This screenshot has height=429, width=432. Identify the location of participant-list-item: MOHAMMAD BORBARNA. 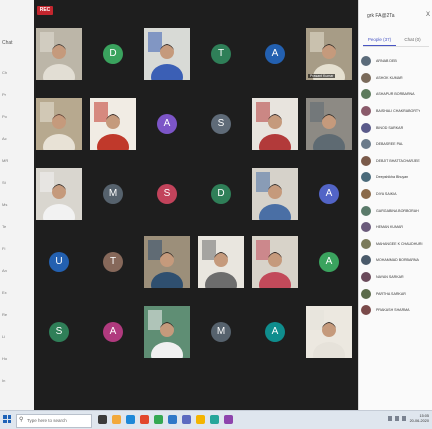
(396, 260).